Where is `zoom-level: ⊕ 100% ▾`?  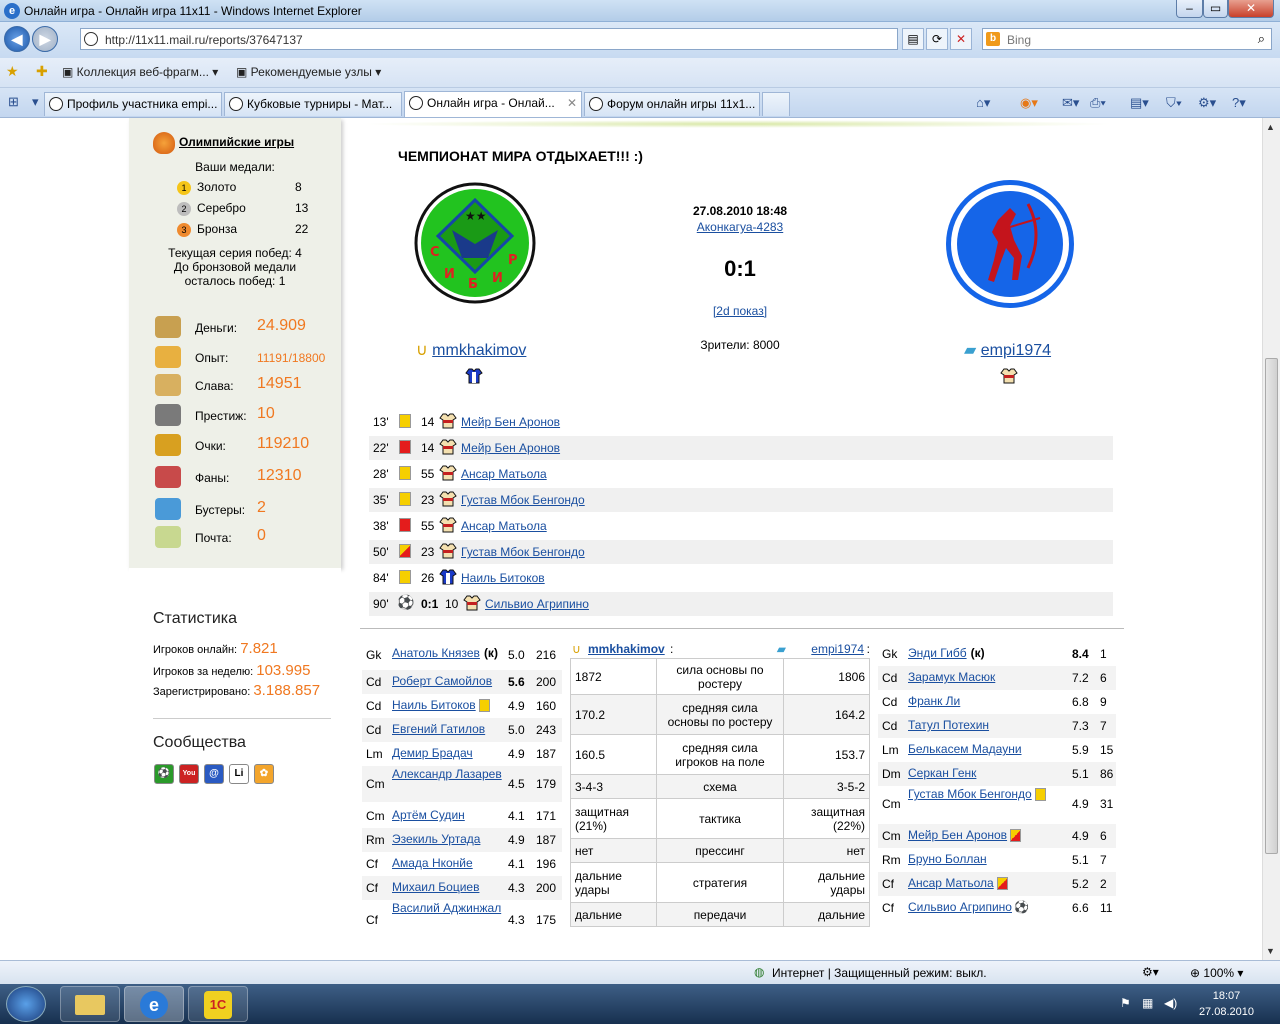
zoom-level: ⊕ 100% ▾ is located at coordinates (1216, 973).